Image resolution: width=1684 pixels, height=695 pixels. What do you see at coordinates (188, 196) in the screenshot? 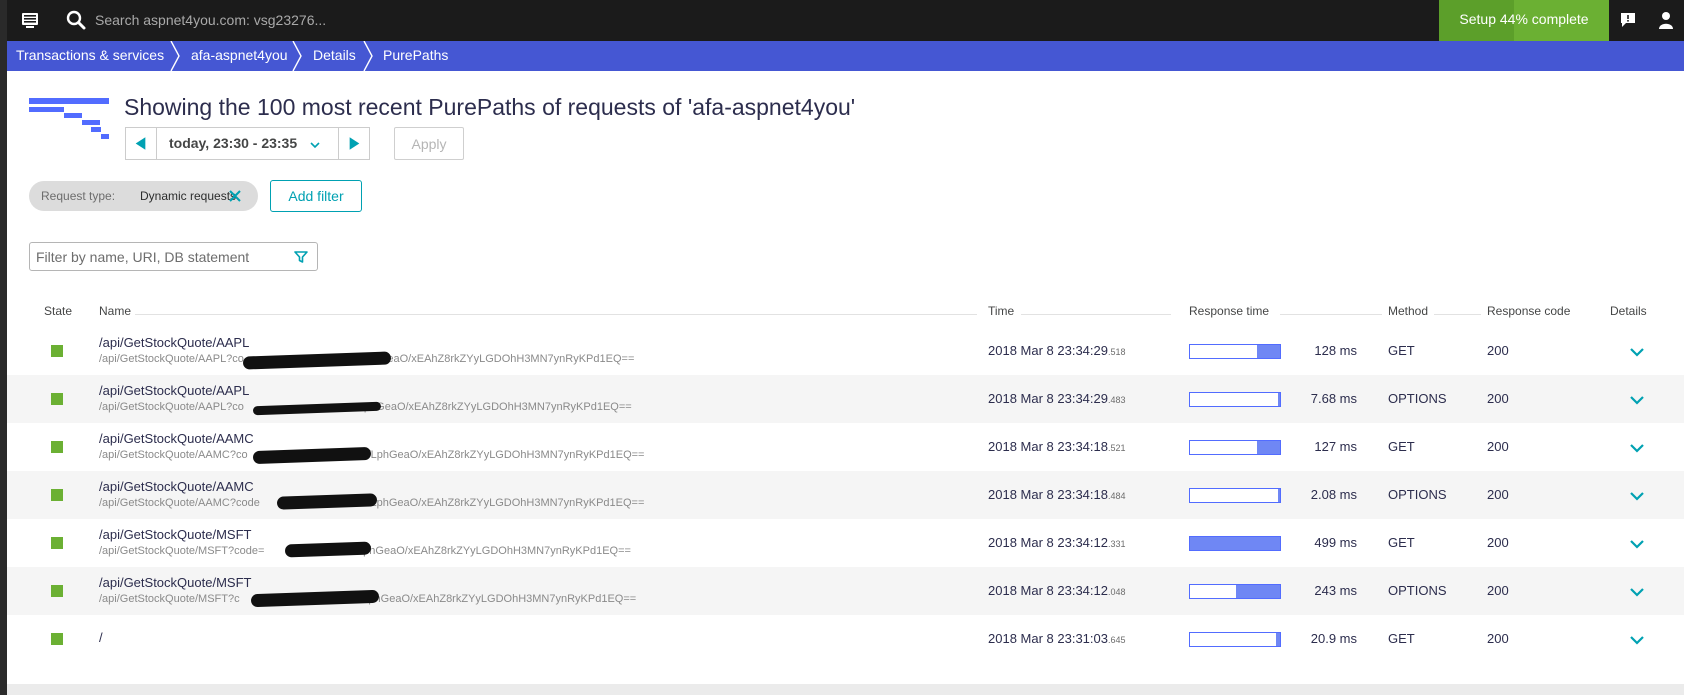
I see `filter-chip-value: Dynamic requests` at bounding box center [188, 196].